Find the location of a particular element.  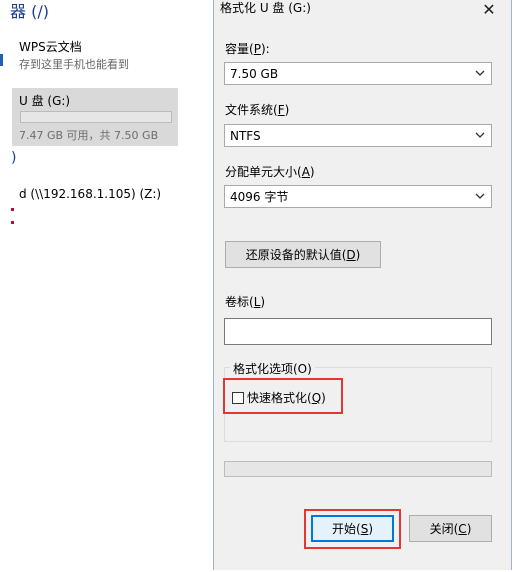

wps-cloud-title: WPS云文档 is located at coordinates (50, 46).